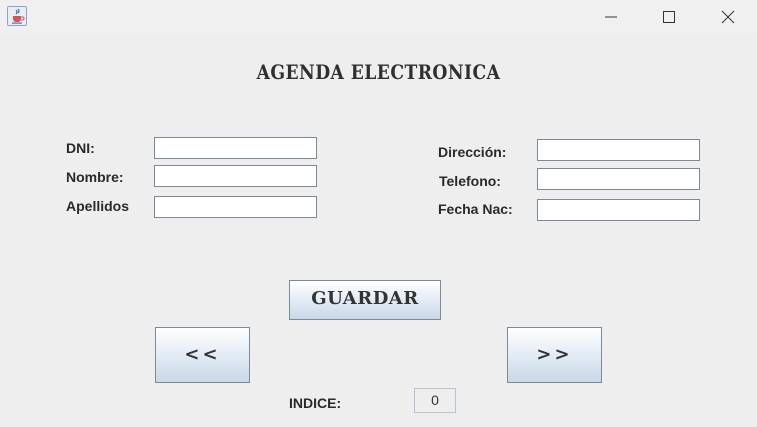 This screenshot has width=757, height=427. I want to click on maximize-icon, so click(669, 17).